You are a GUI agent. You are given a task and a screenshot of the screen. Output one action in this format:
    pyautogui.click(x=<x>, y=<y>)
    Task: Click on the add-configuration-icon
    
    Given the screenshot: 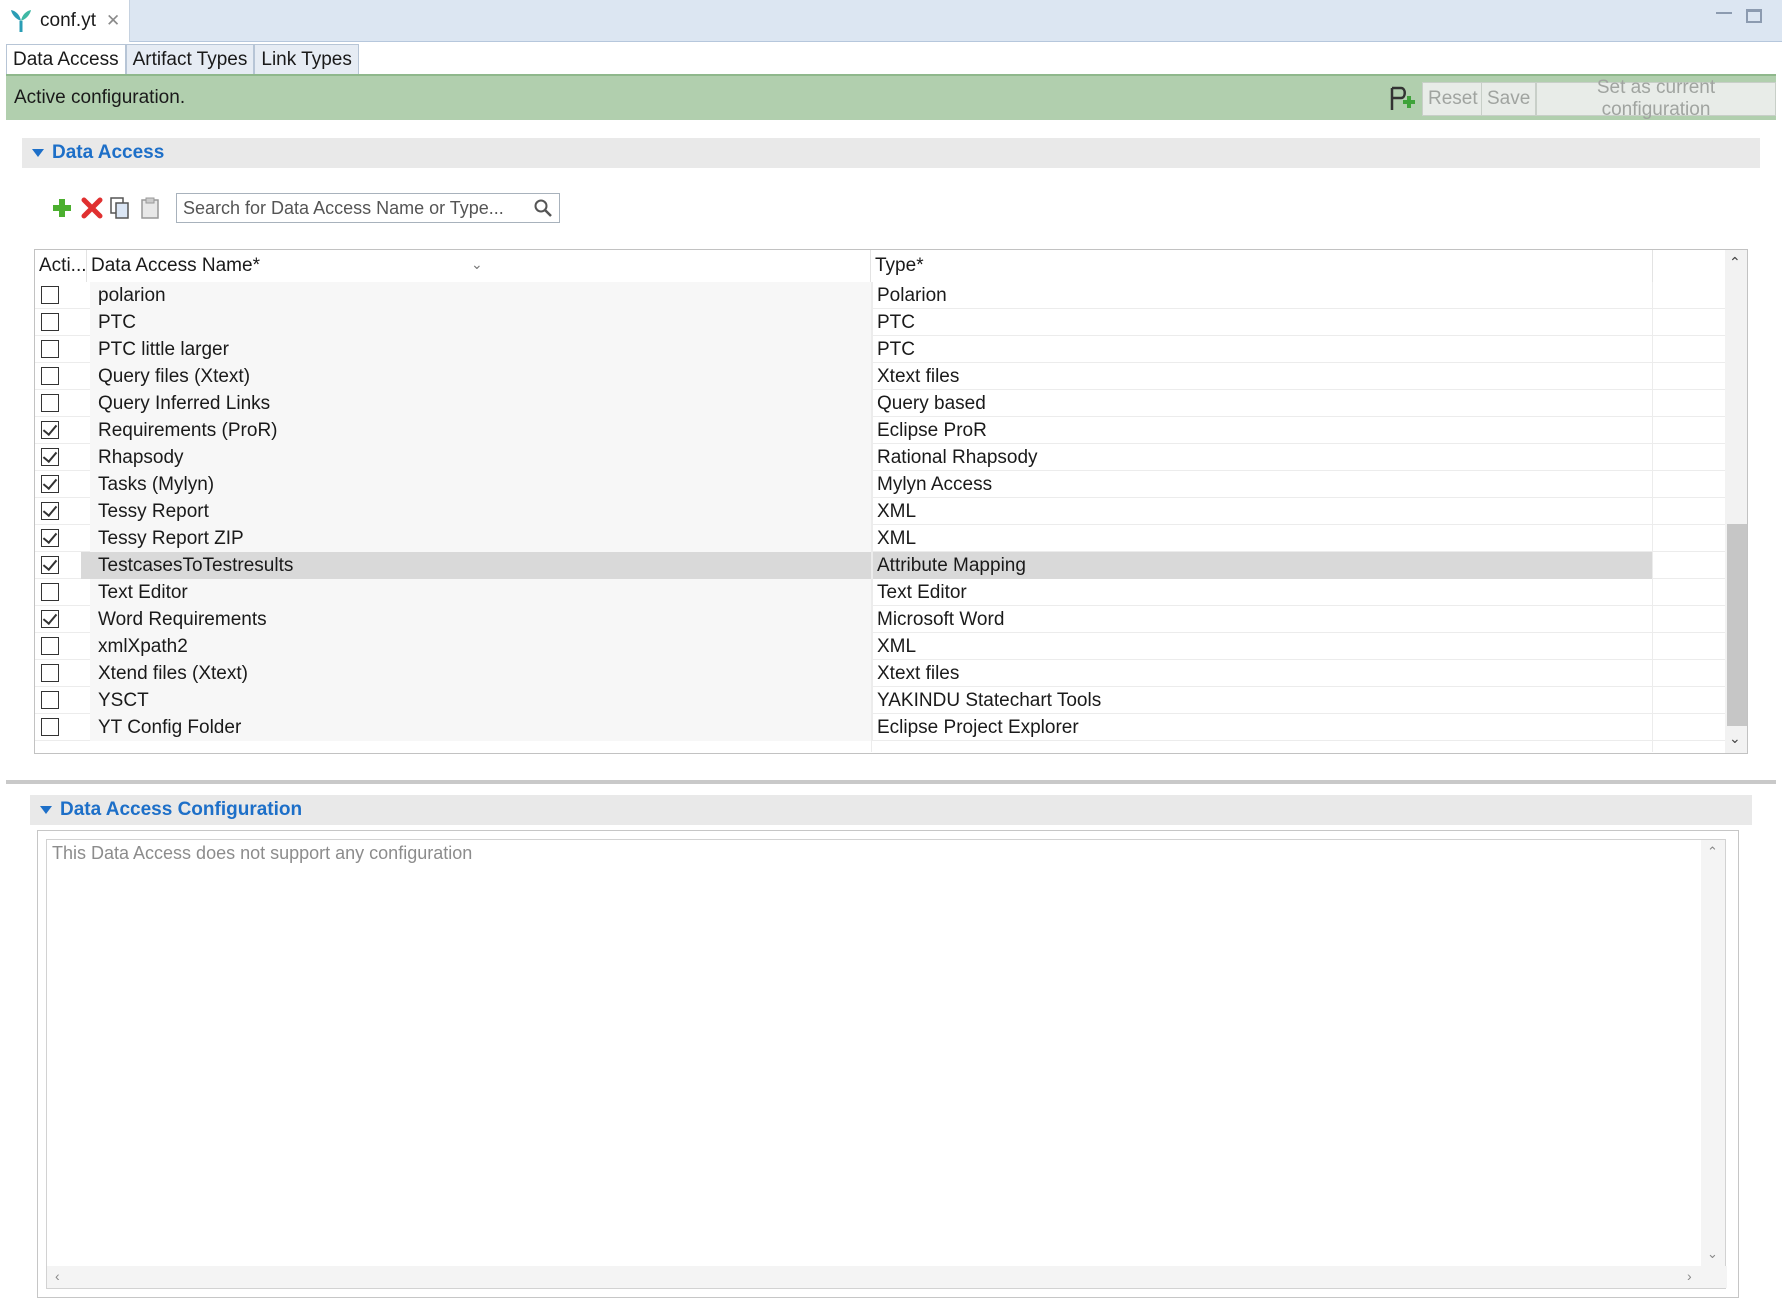 What is the action you would take?
    pyautogui.click(x=1401, y=99)
    